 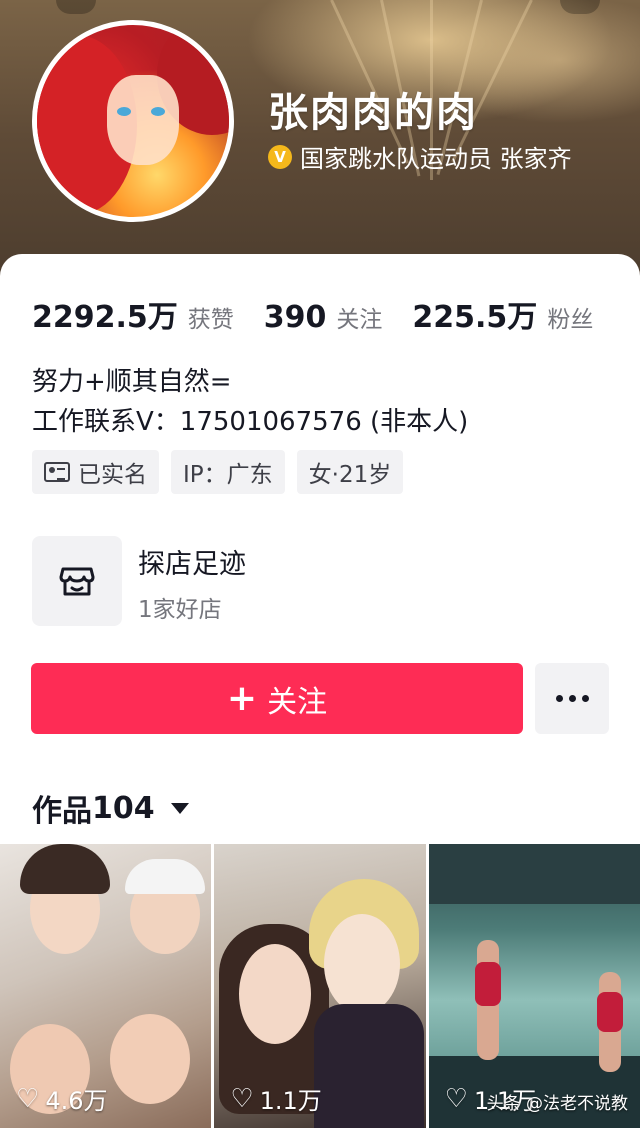 I want to click on tag-gender-age: 女·21岁, so click(x=350, y=472).